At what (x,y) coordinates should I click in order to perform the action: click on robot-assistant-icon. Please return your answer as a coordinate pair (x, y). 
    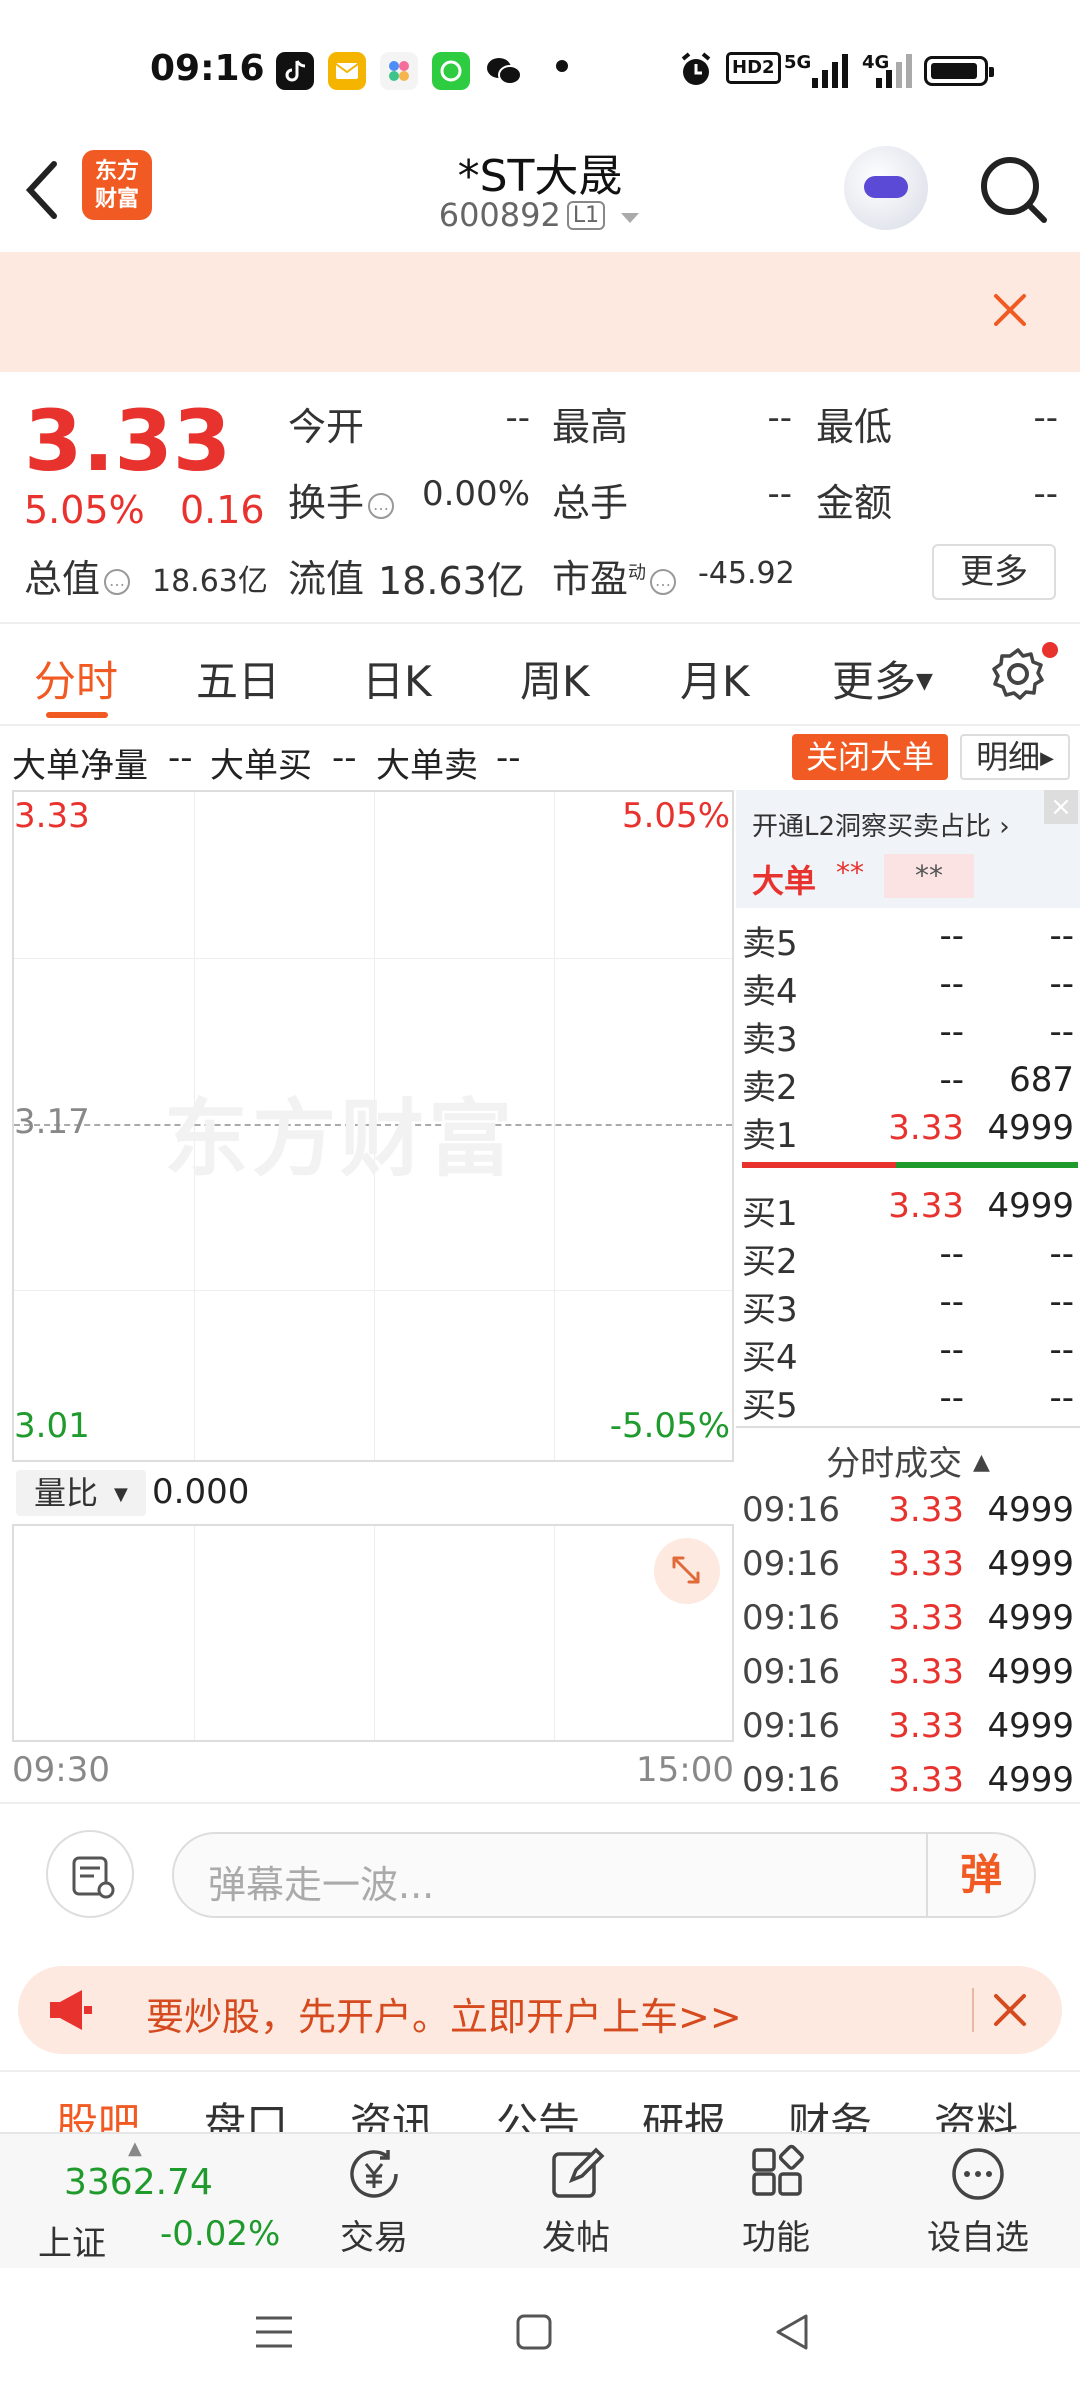
    Looking at the image, I should click on (886, 188).